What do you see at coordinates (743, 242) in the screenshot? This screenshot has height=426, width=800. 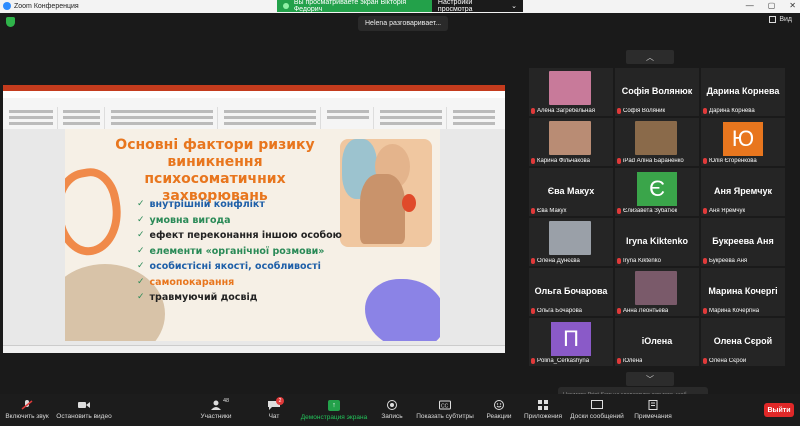 I see `participant-tile: Букреева Аня Букреева Аня` at bounding box center [743, 242].